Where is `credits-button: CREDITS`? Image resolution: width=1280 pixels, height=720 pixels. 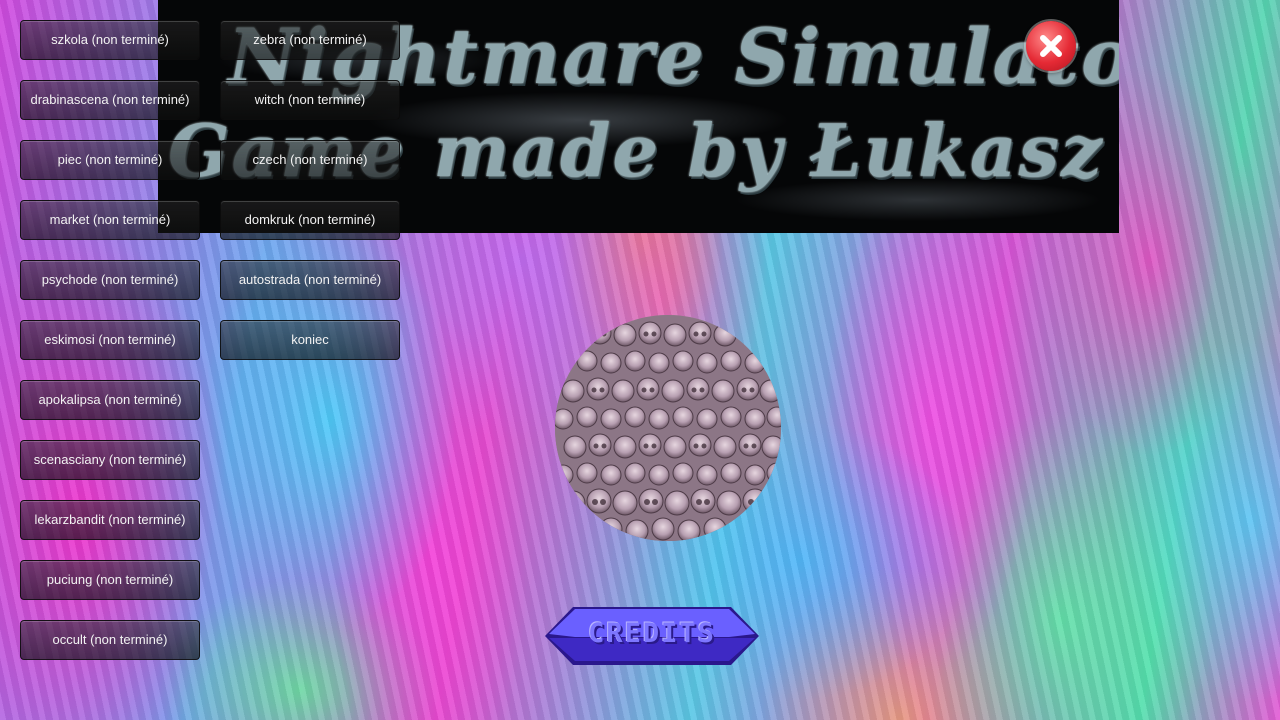
credits-button: CREDITS is located at coordinates (652, 636).